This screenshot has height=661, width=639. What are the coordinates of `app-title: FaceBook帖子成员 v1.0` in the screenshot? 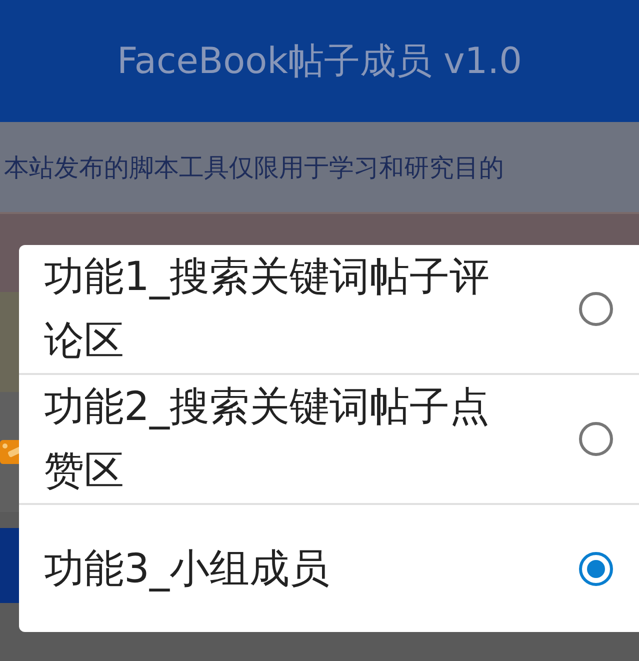 It's located at (319, 62).